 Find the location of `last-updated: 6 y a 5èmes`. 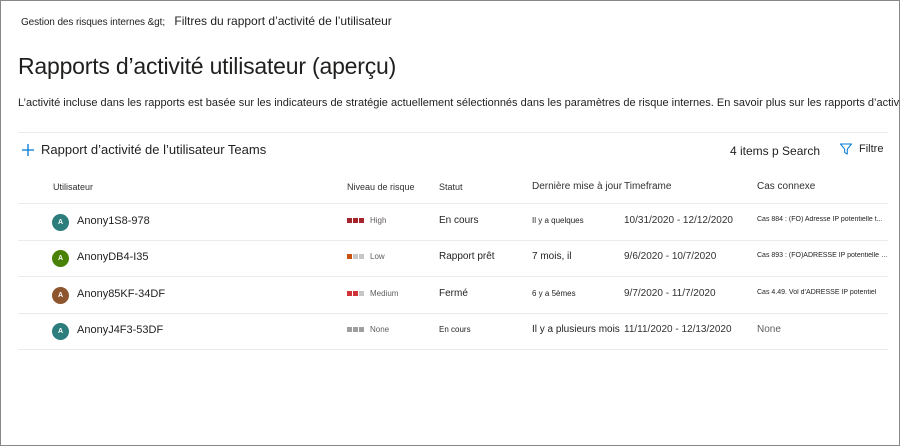

last-updated: 6 y a 5èmes is located at coordinates (554, 293).